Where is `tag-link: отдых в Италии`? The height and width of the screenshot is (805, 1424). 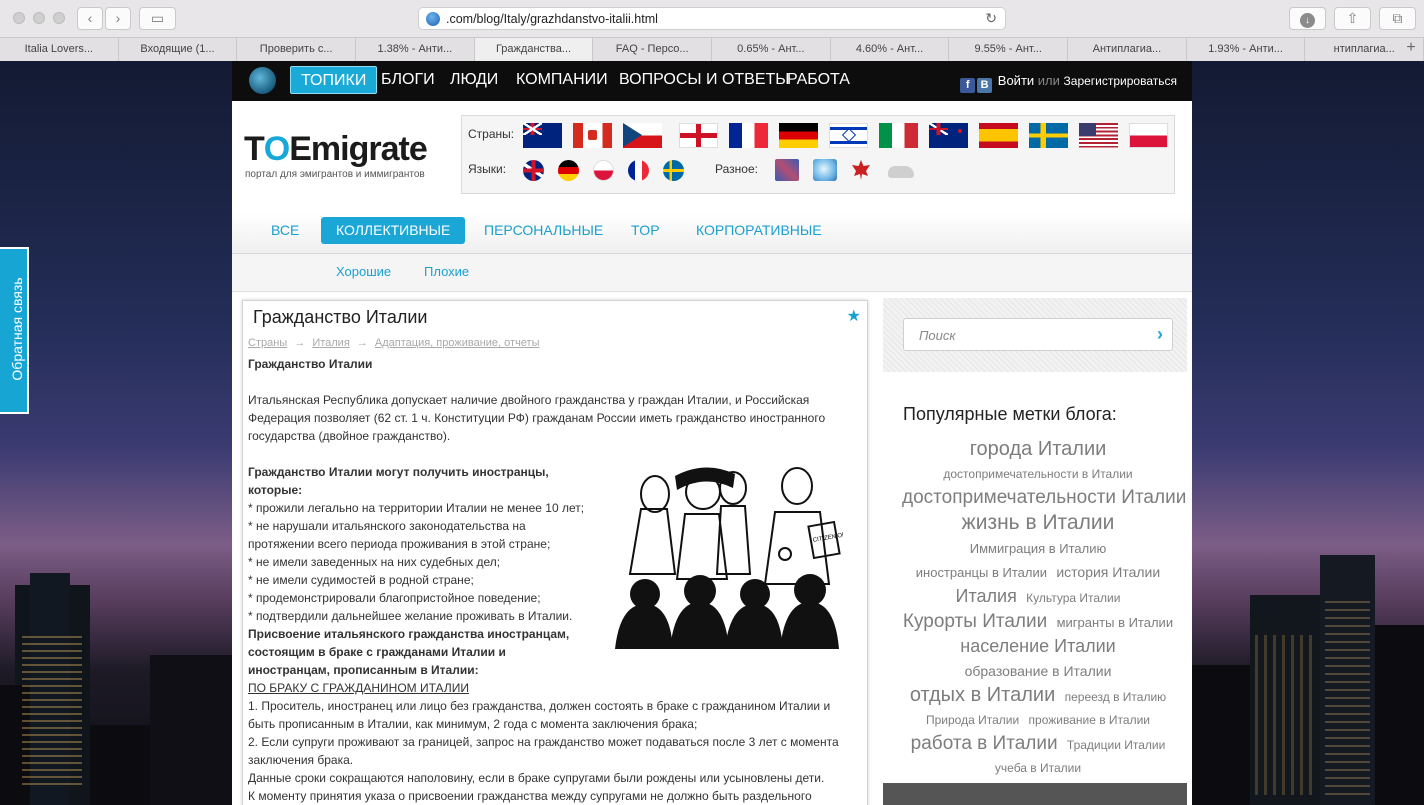
tag-link: отдых в Италии is located at coordinates (982, 695).